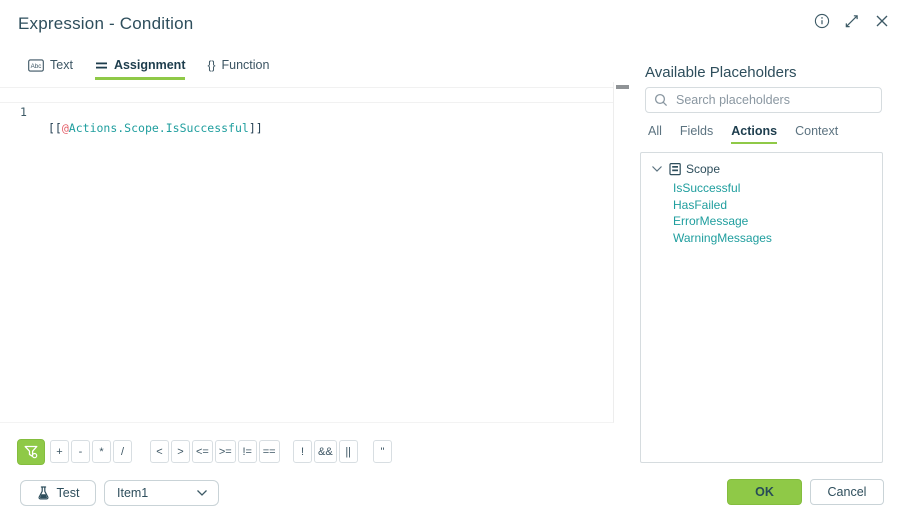 The height and width of the screenshot is (519, 903). Describe the element at coordinates (675, 169) in the screenshot. I see `scope-icon` at that location.